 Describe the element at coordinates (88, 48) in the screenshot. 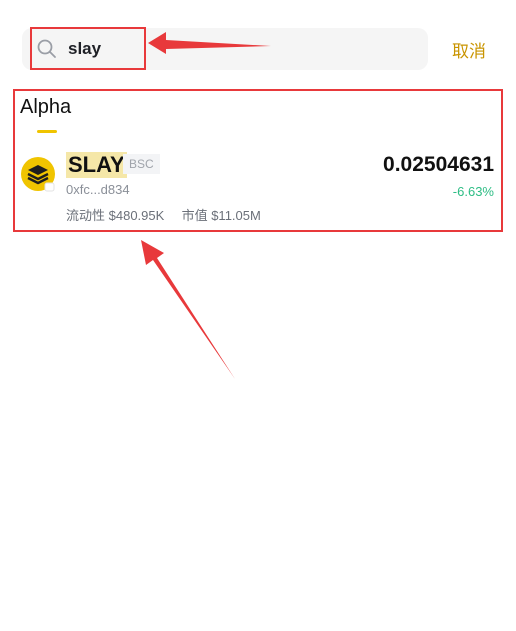

I see `search-highlight-box` at that location.